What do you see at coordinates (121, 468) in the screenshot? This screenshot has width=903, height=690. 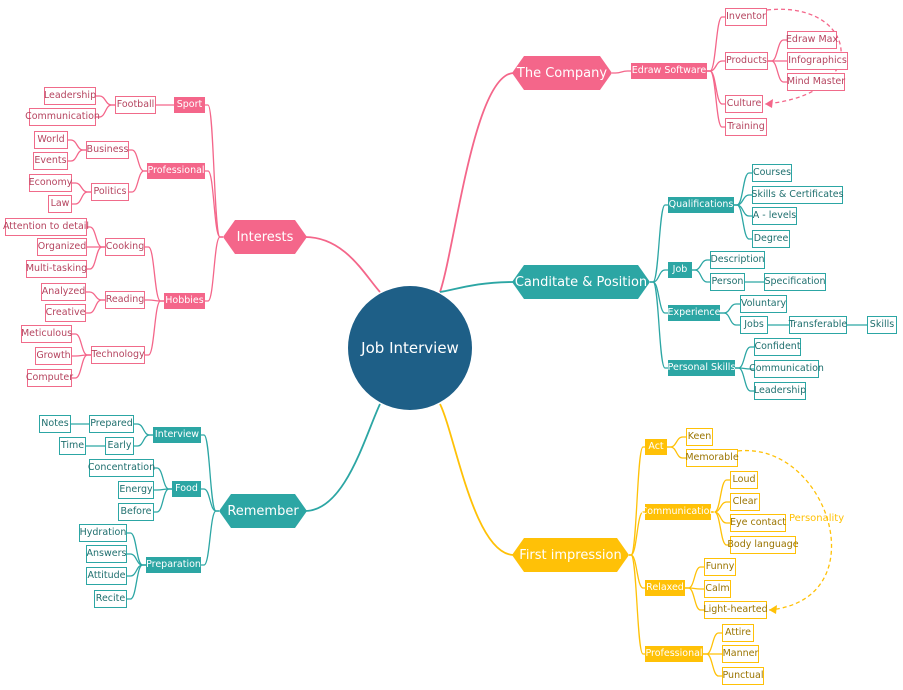 I see `leaf-concentration: Concentration` at bounding box center [121, 468].